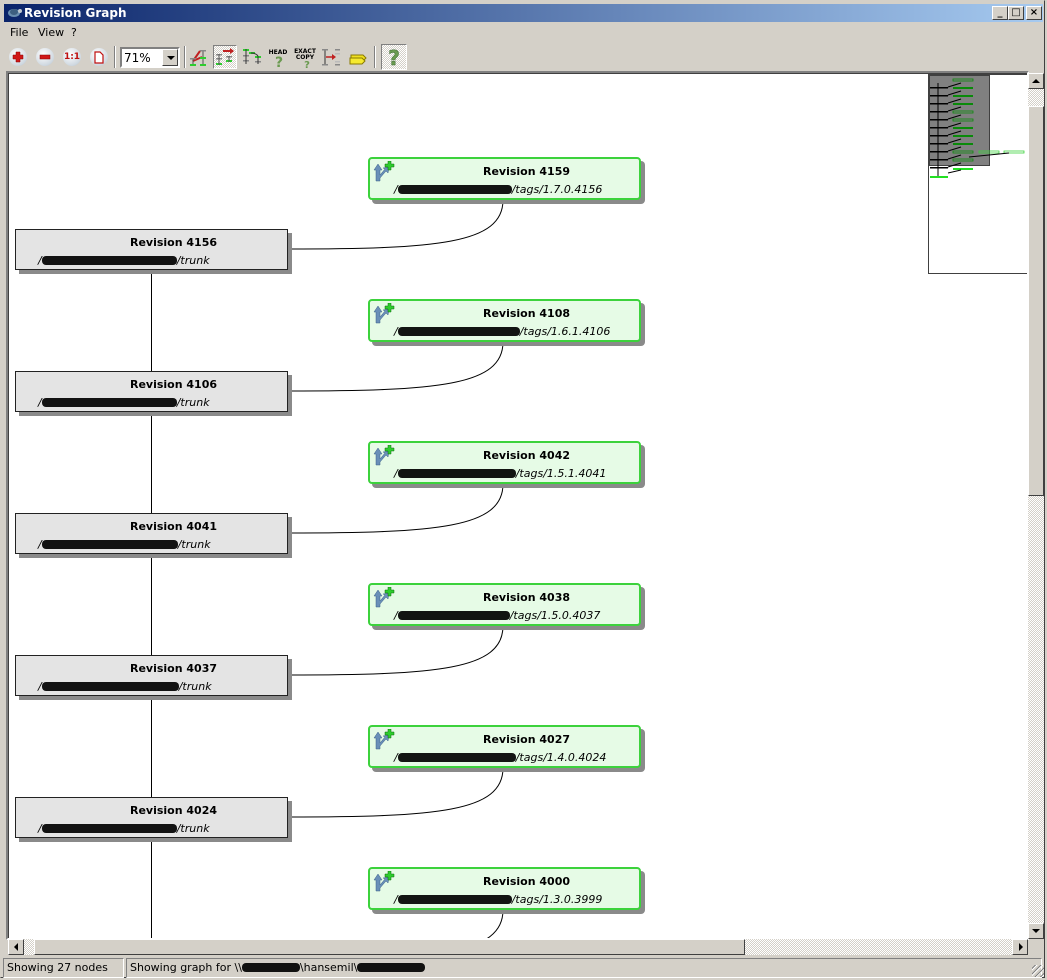 The width and height of the screenshot is (1047, 980). What do you see at coordinates (1020, 947) in the screenshot?
I see `scroll-right-button` at bounding box center [1020, 947].